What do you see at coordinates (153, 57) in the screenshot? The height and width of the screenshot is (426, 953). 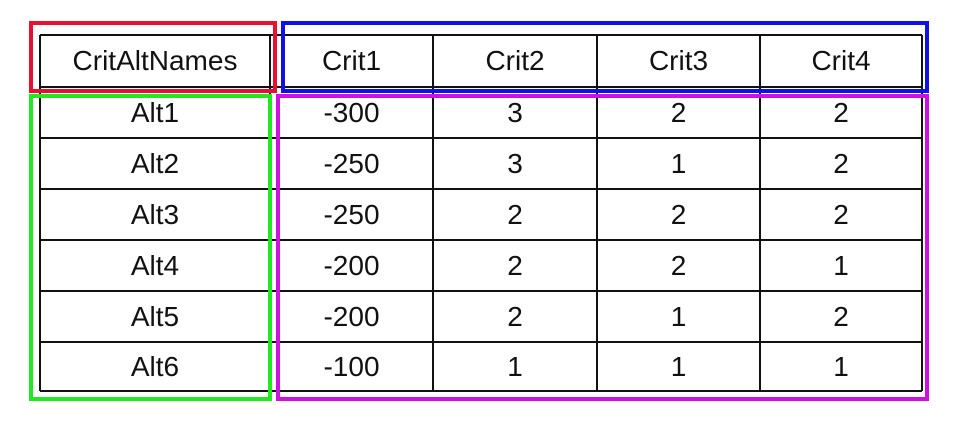 I see `highlight-box-header-corner` at bounding box center [153, 57].